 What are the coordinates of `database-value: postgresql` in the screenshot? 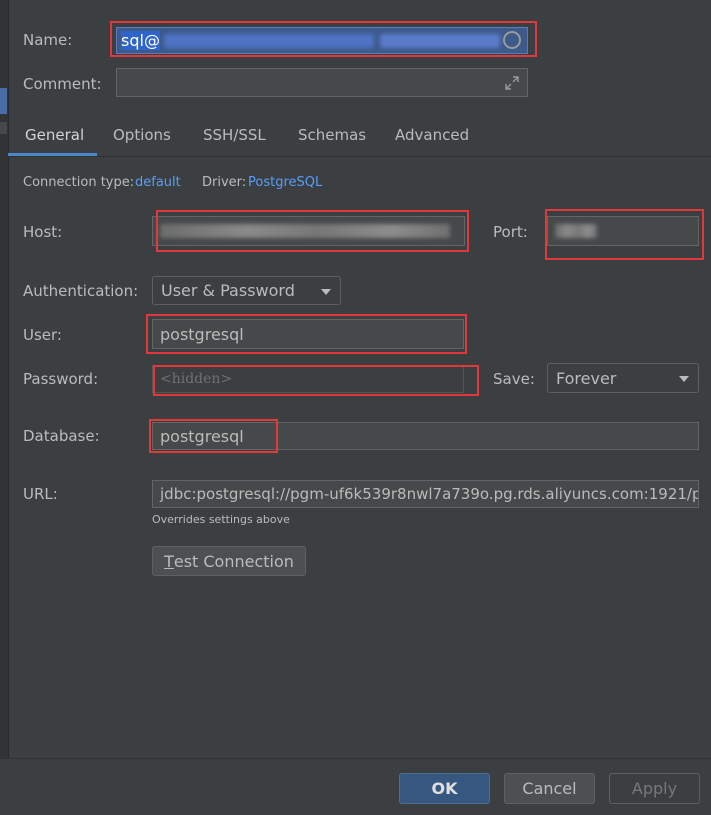 It's located at (202, 436).